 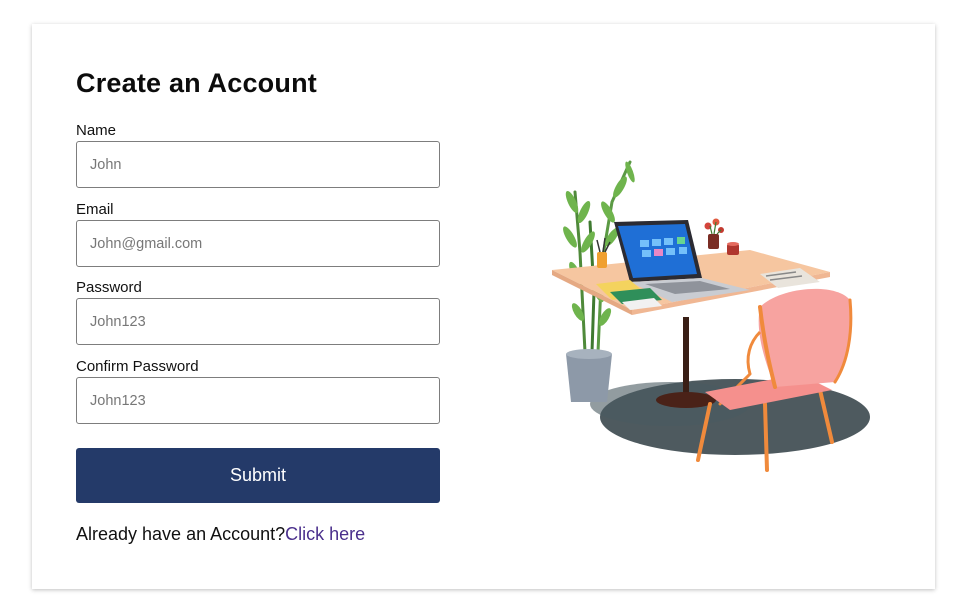 What do you see at coordinates (196, 83) in the screenshot?
I see `page-title: Create an Account` at bounding box center [196, 83].